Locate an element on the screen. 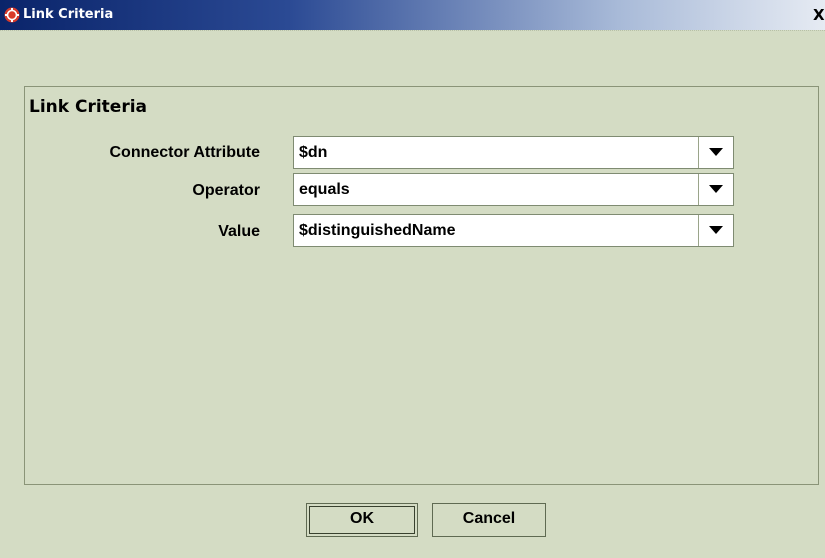 Image resolution: width=825 pixels, height=558 pixels. connector-attribute-value: $dn is located at coordinates (313, 152).